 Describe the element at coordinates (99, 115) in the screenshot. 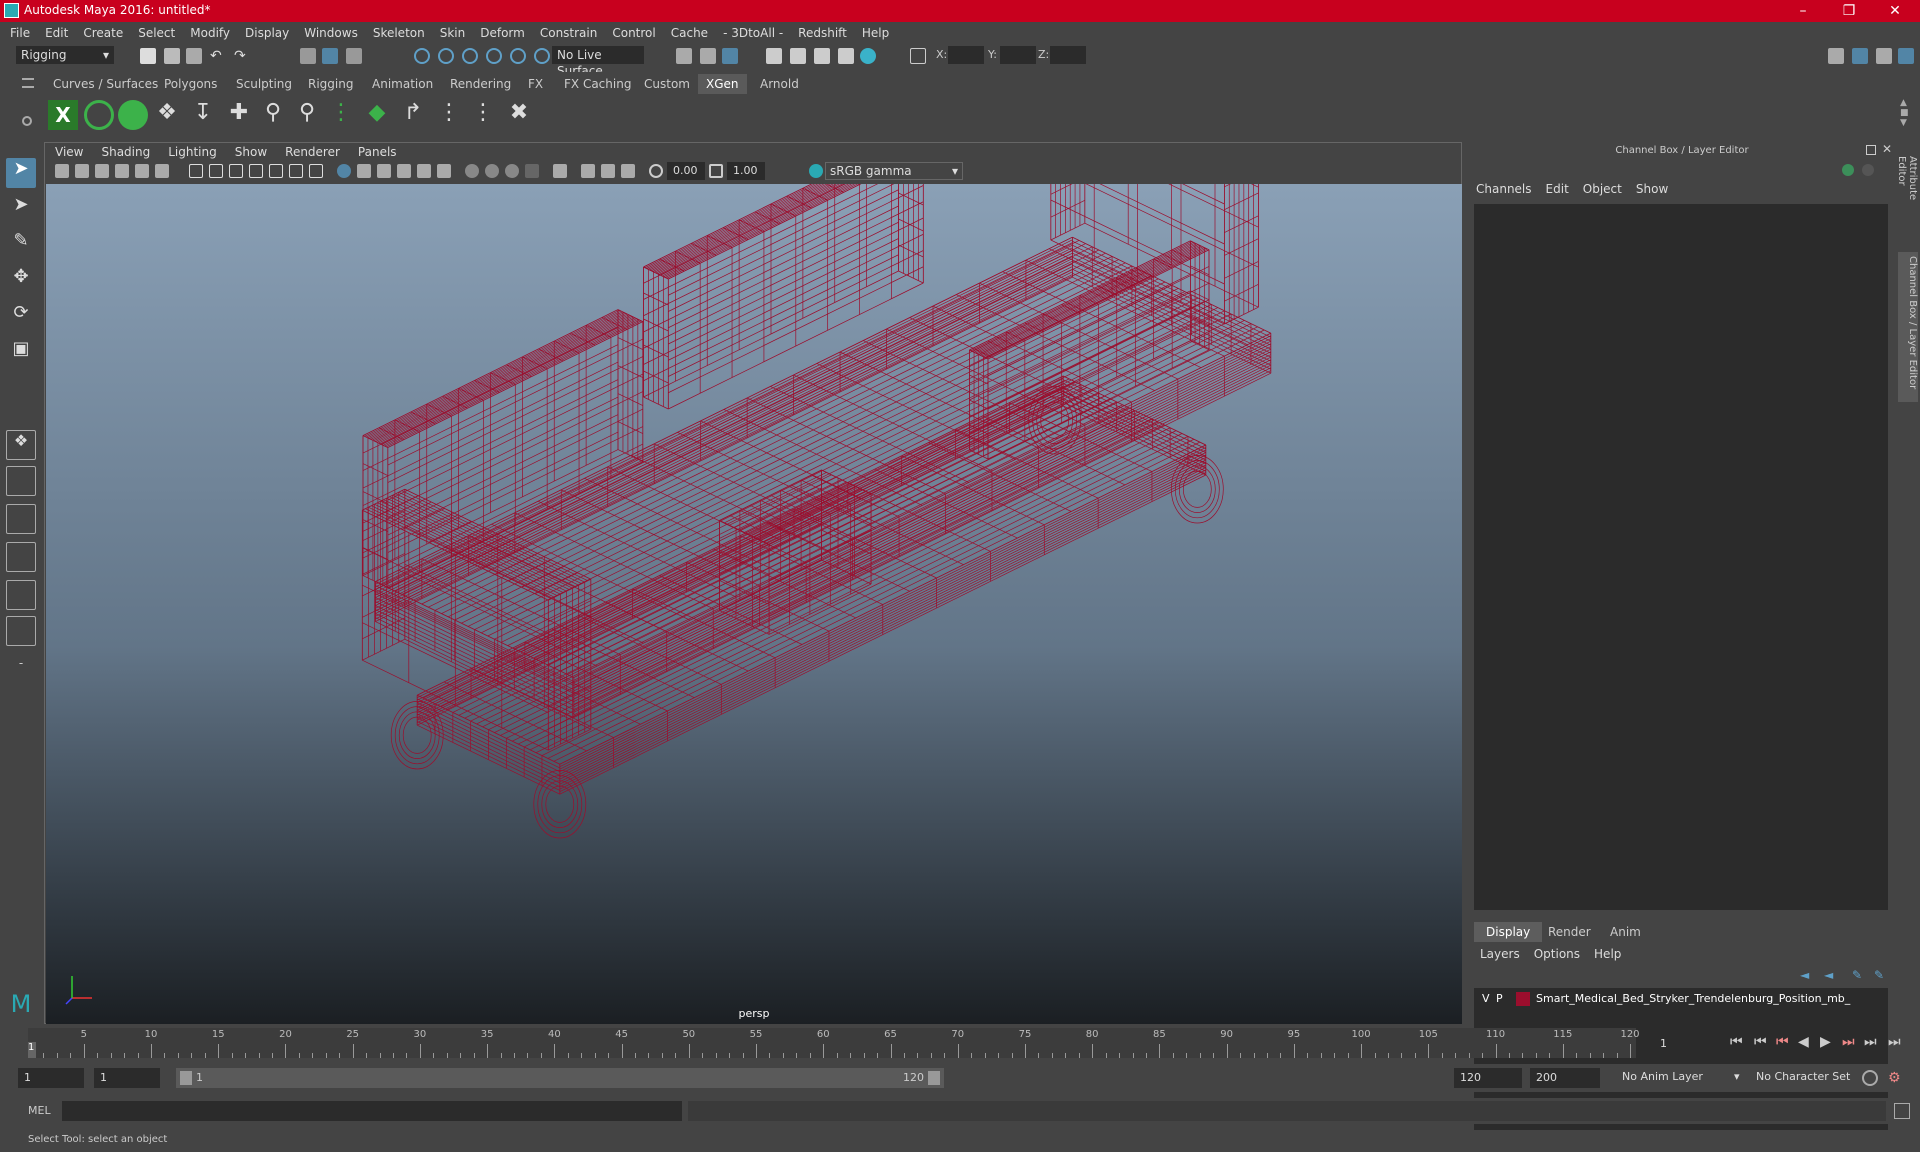

I see `xgen-preview-icon` at that location.